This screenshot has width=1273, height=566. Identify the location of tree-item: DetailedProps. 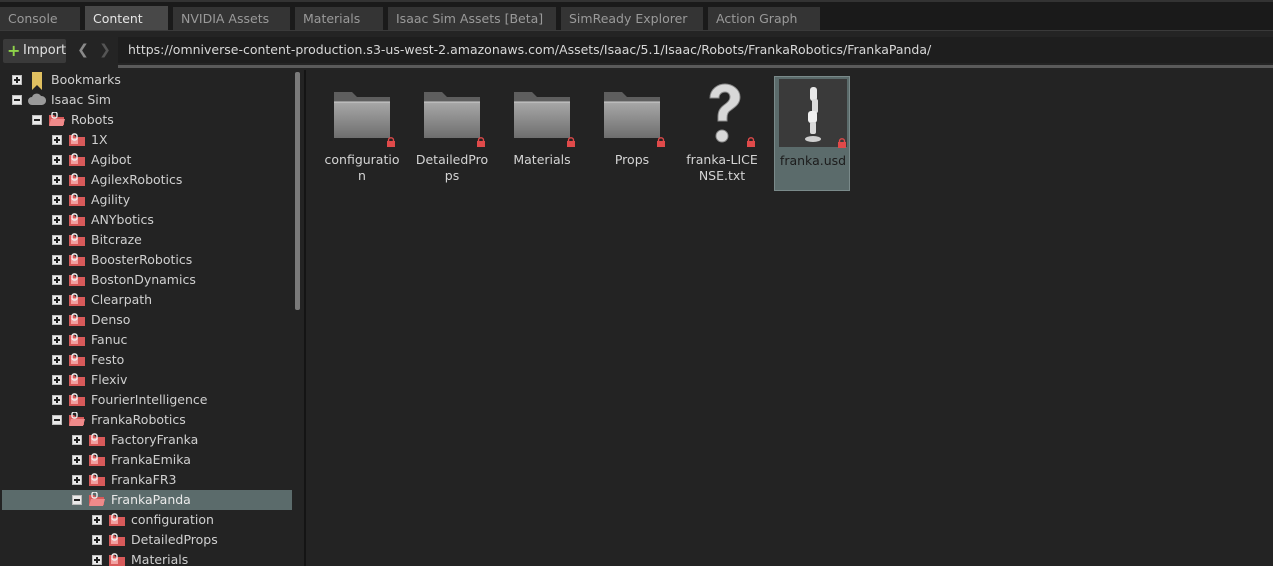
(147, 540).